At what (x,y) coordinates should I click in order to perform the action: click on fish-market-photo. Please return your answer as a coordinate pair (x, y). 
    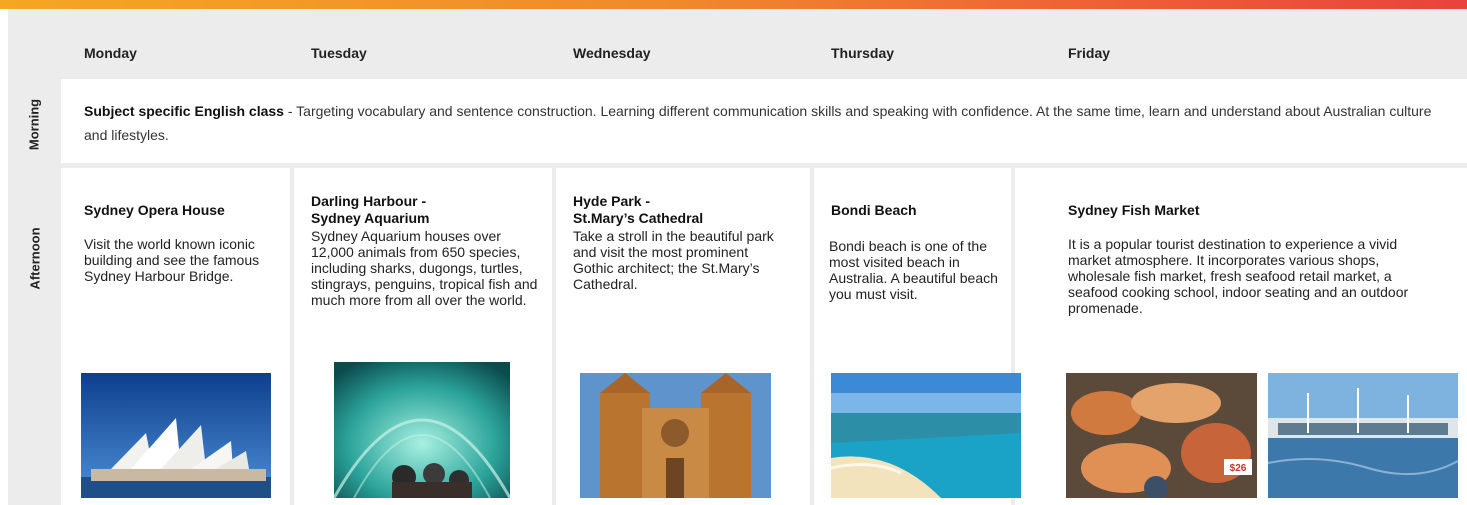
    Looking at the image, I should click on (1363, 435).